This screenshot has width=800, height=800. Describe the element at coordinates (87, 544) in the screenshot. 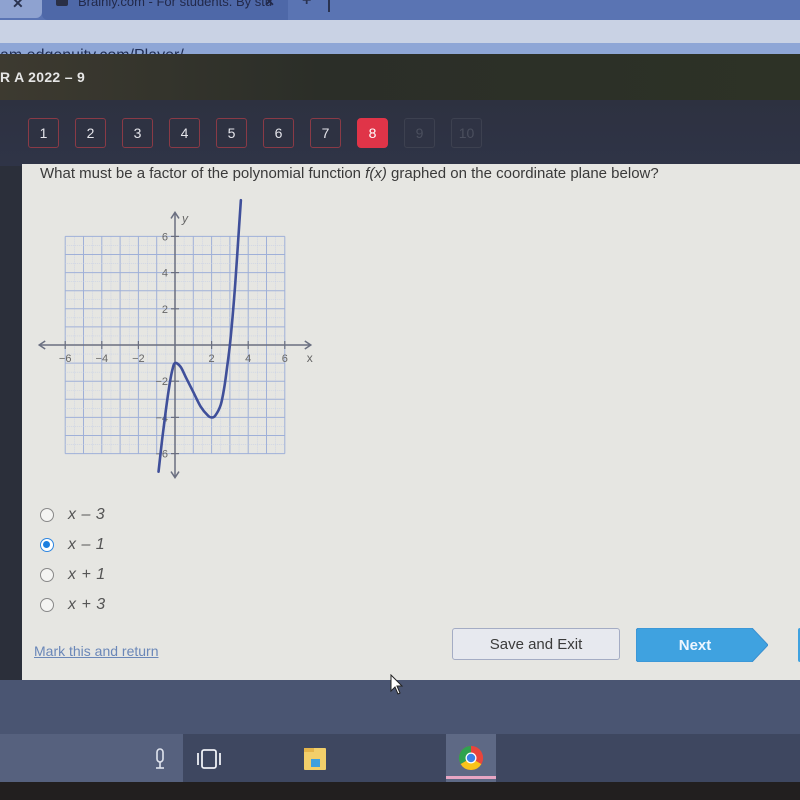

I see `answer-choice-label: x – 1` at that location.